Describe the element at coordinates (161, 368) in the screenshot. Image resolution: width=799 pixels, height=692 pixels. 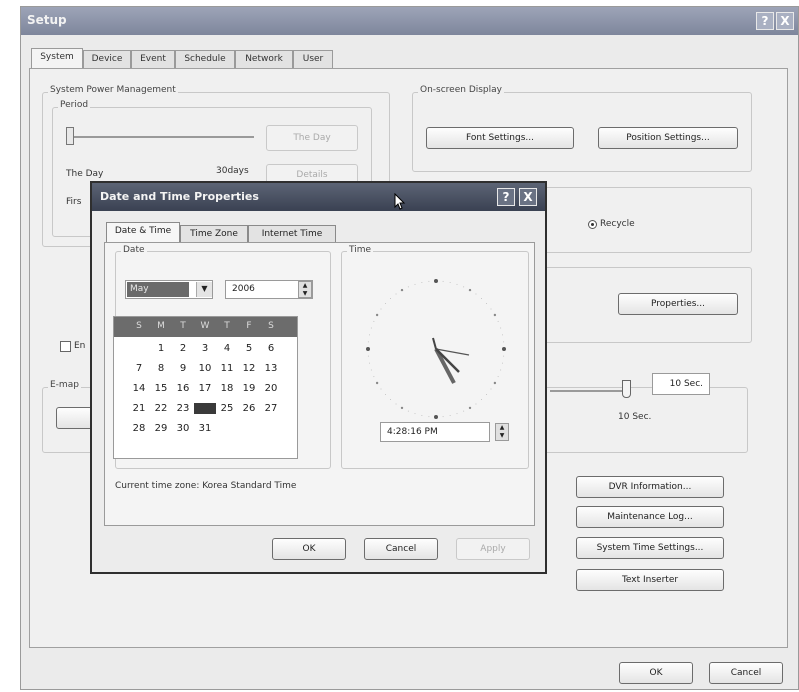
I see `calendar-day: 8` at that location.